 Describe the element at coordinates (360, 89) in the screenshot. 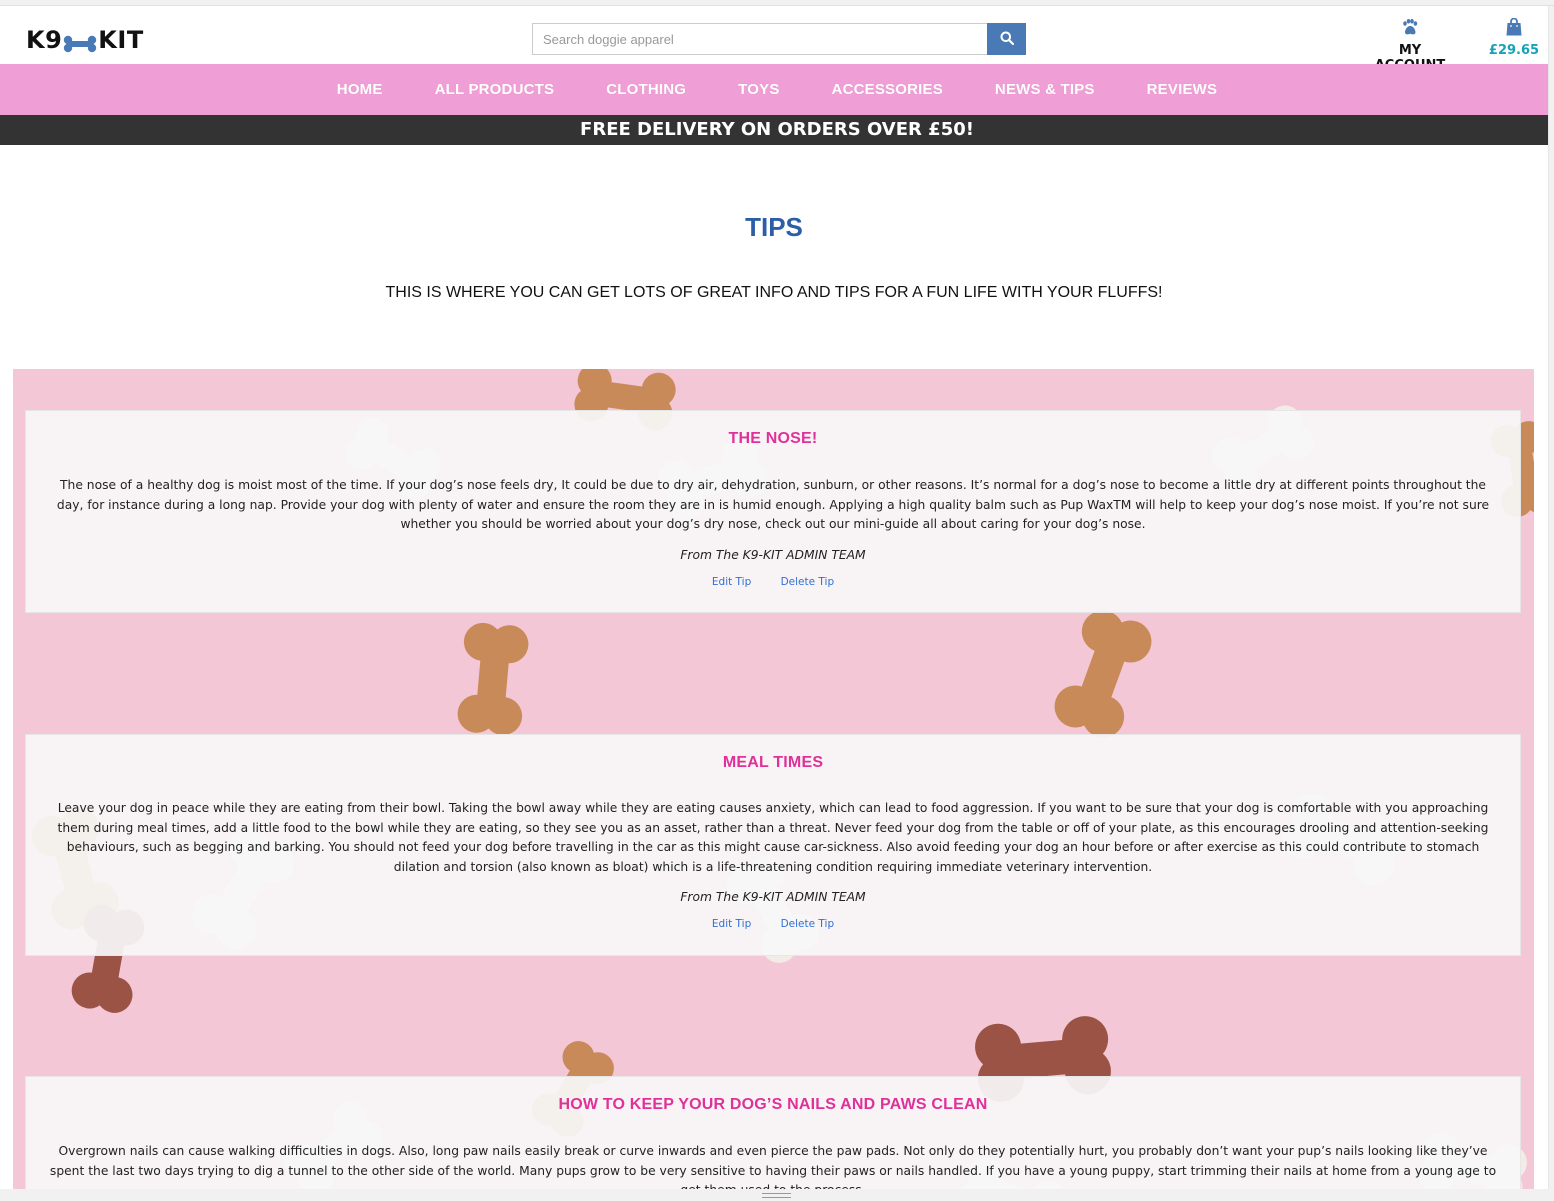

I see `nav-item-home: HOME` at that location.